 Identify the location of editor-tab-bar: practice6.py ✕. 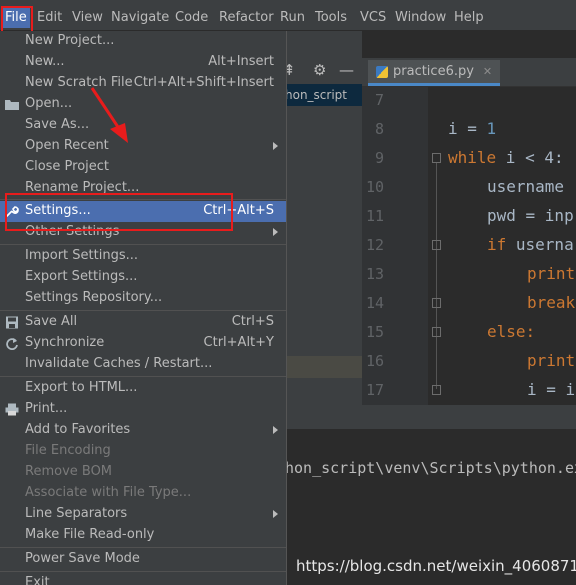
(469, 72).